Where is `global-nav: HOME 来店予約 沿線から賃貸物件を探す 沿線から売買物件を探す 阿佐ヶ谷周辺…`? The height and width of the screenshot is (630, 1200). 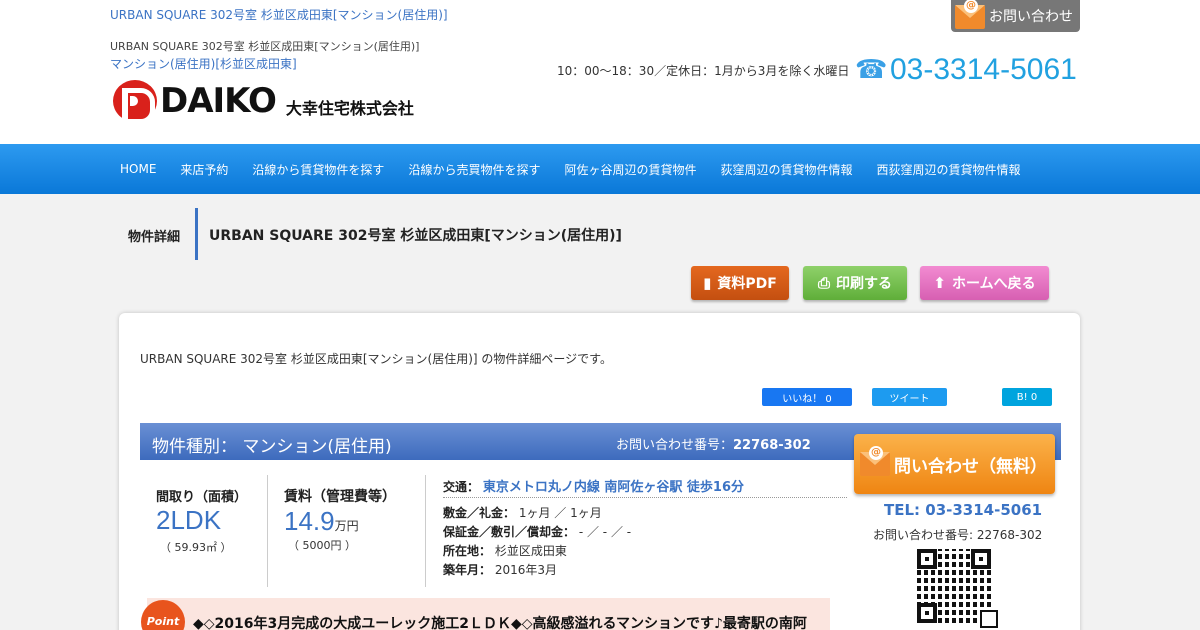 global-nav: HOME 来店予約 沿線から賃貸物件を探す 沿線から売買物件を探す 阿佐ヶ谷周辺… is located at coordinates (600, 169).